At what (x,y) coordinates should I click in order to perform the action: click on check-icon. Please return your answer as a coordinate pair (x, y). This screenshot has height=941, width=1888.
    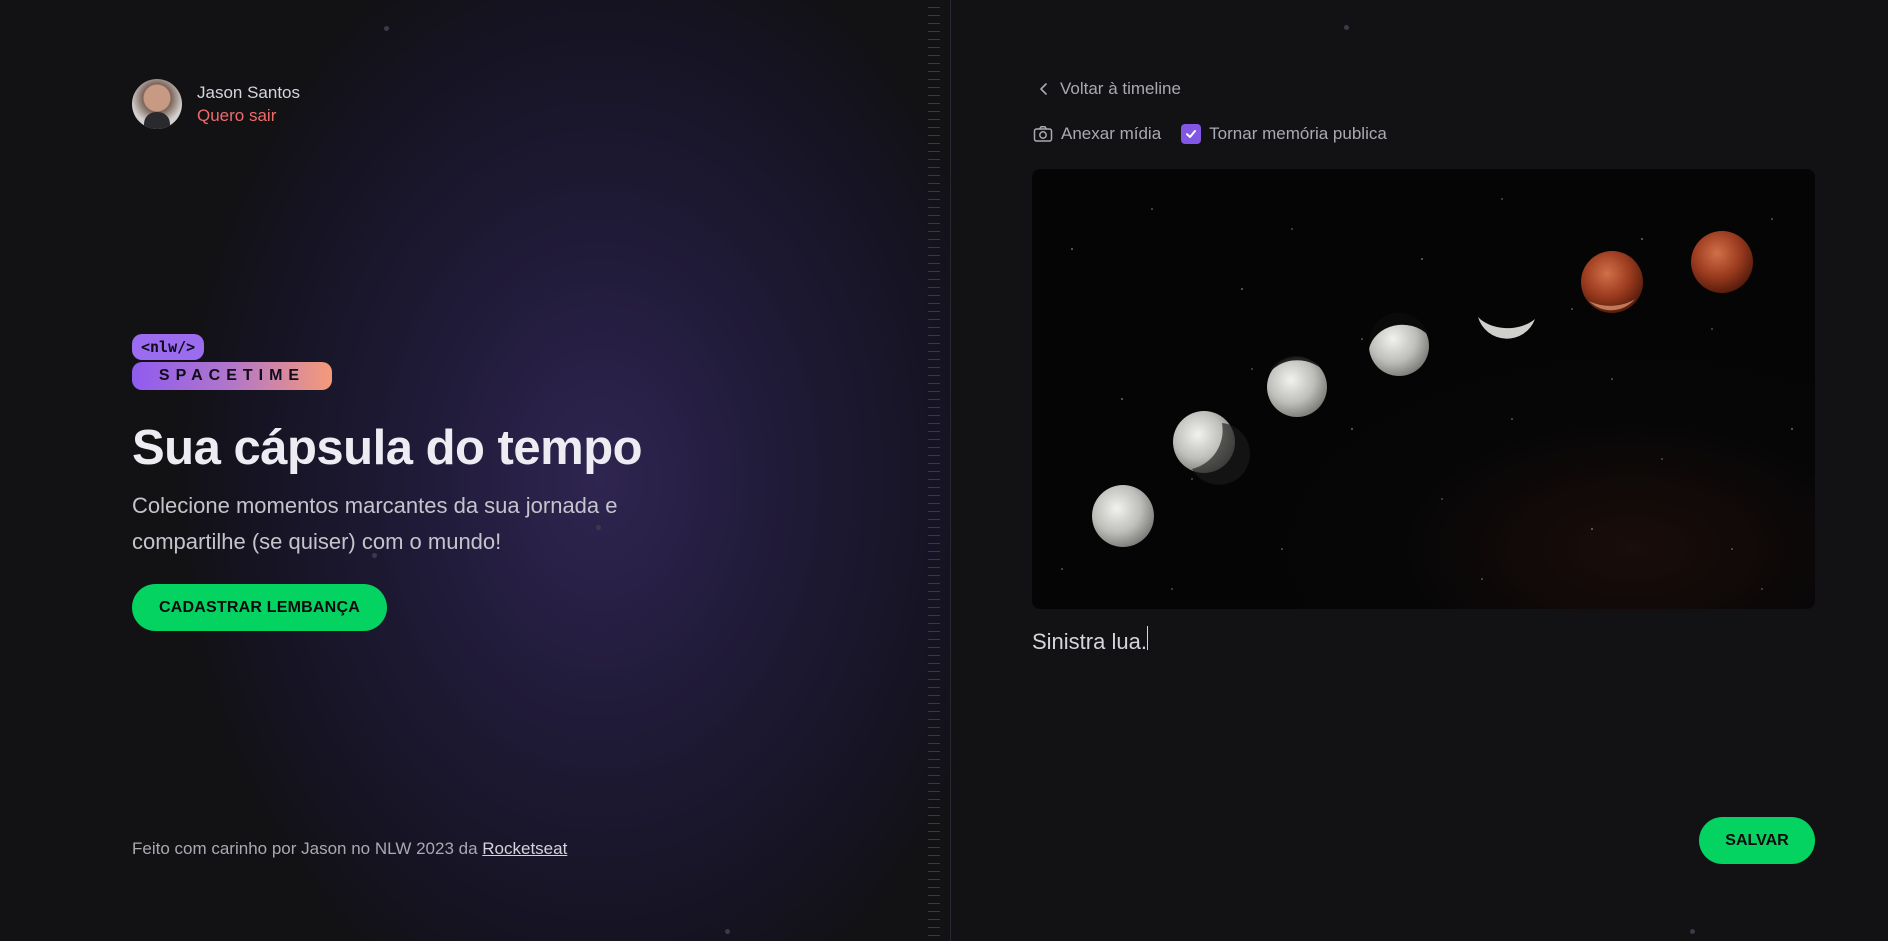
    Looking at the image, I should click on (1191, 134).